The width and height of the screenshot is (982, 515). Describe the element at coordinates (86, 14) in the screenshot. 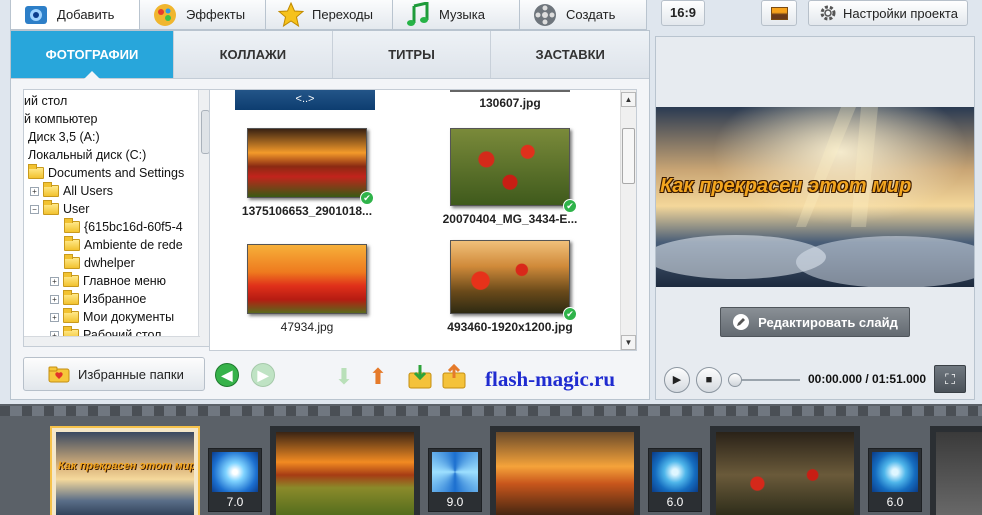

I see `tab-add-label: Добавить` at that location.